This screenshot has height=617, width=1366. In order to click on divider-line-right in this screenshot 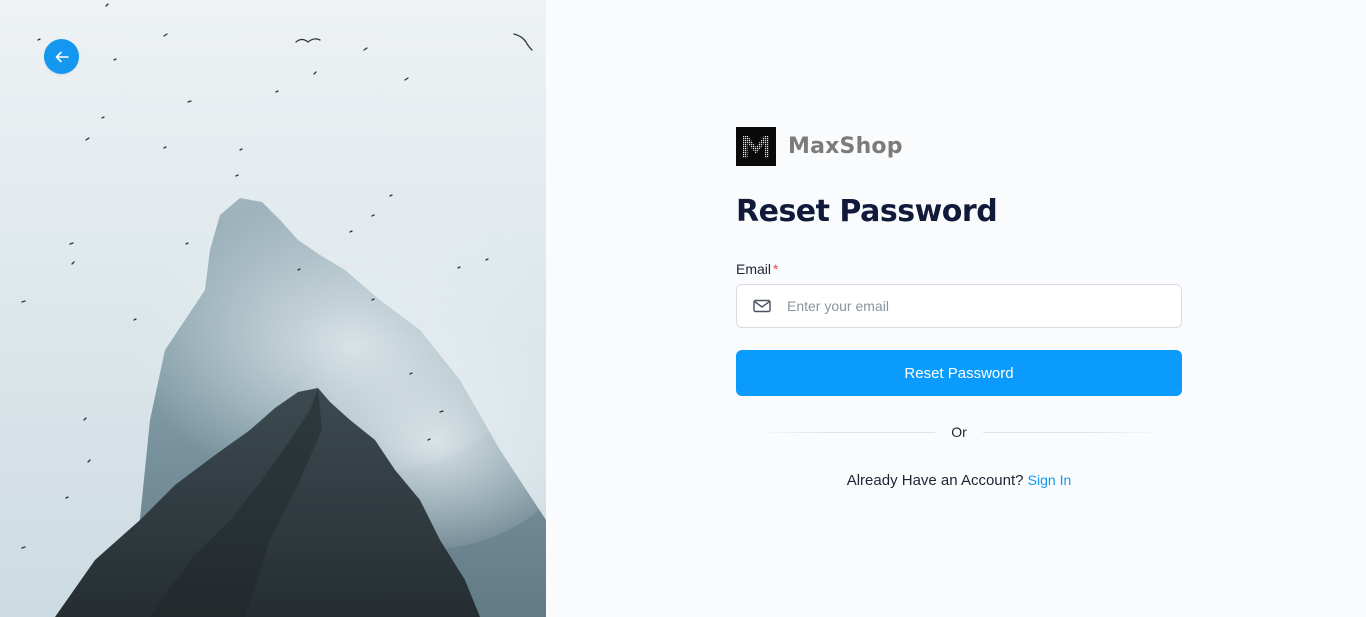, I will do `click(1073, 432)`.